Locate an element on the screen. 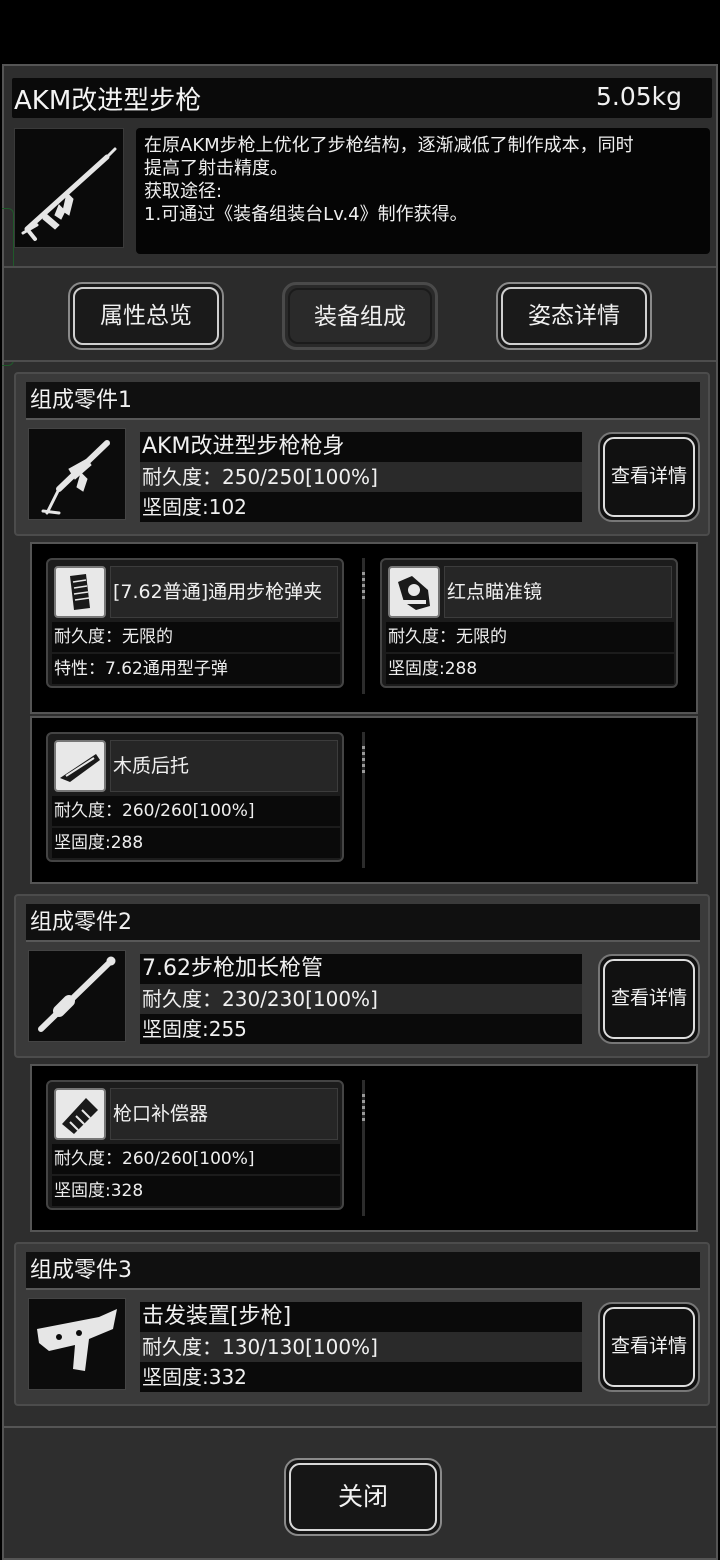 This screenshot has height=1560, width=720. subpart-card-red-dot-sight: 红点瞄准镜 耐久度：无限的 坚固度:288 is located at coordinates (529, 623).